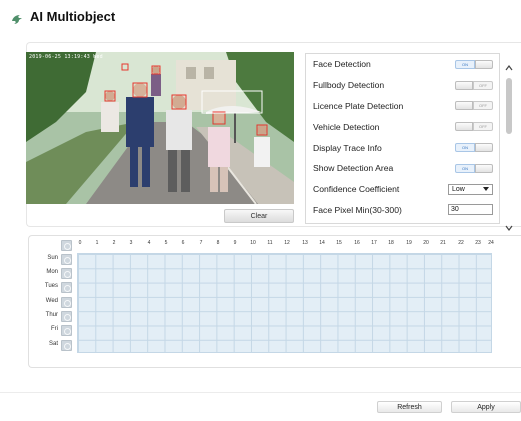 Image resolution: width=521 pixels, height=421 pixels. Describe the element at coordinates (66, 316) in the screenshot. I see `select-day-icon-thur` at that location.